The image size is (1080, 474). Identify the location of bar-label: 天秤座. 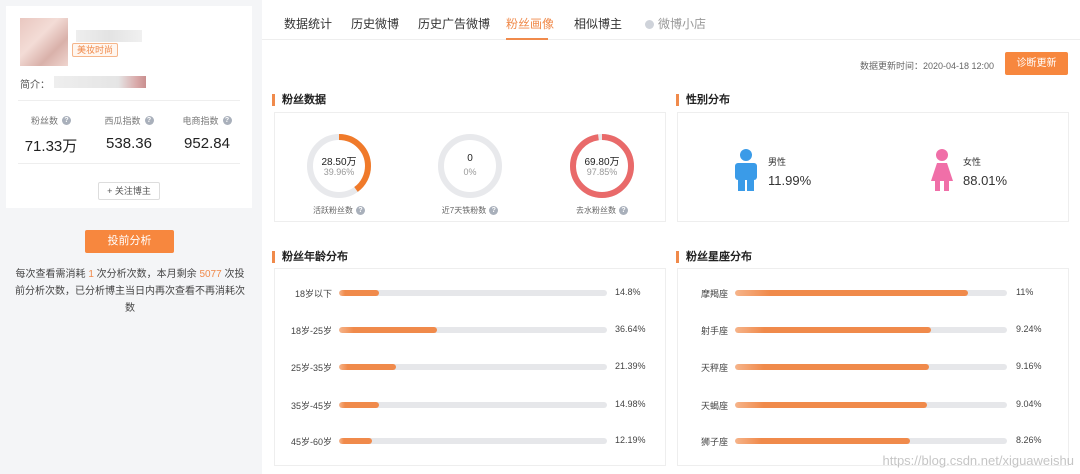
(714, 368).